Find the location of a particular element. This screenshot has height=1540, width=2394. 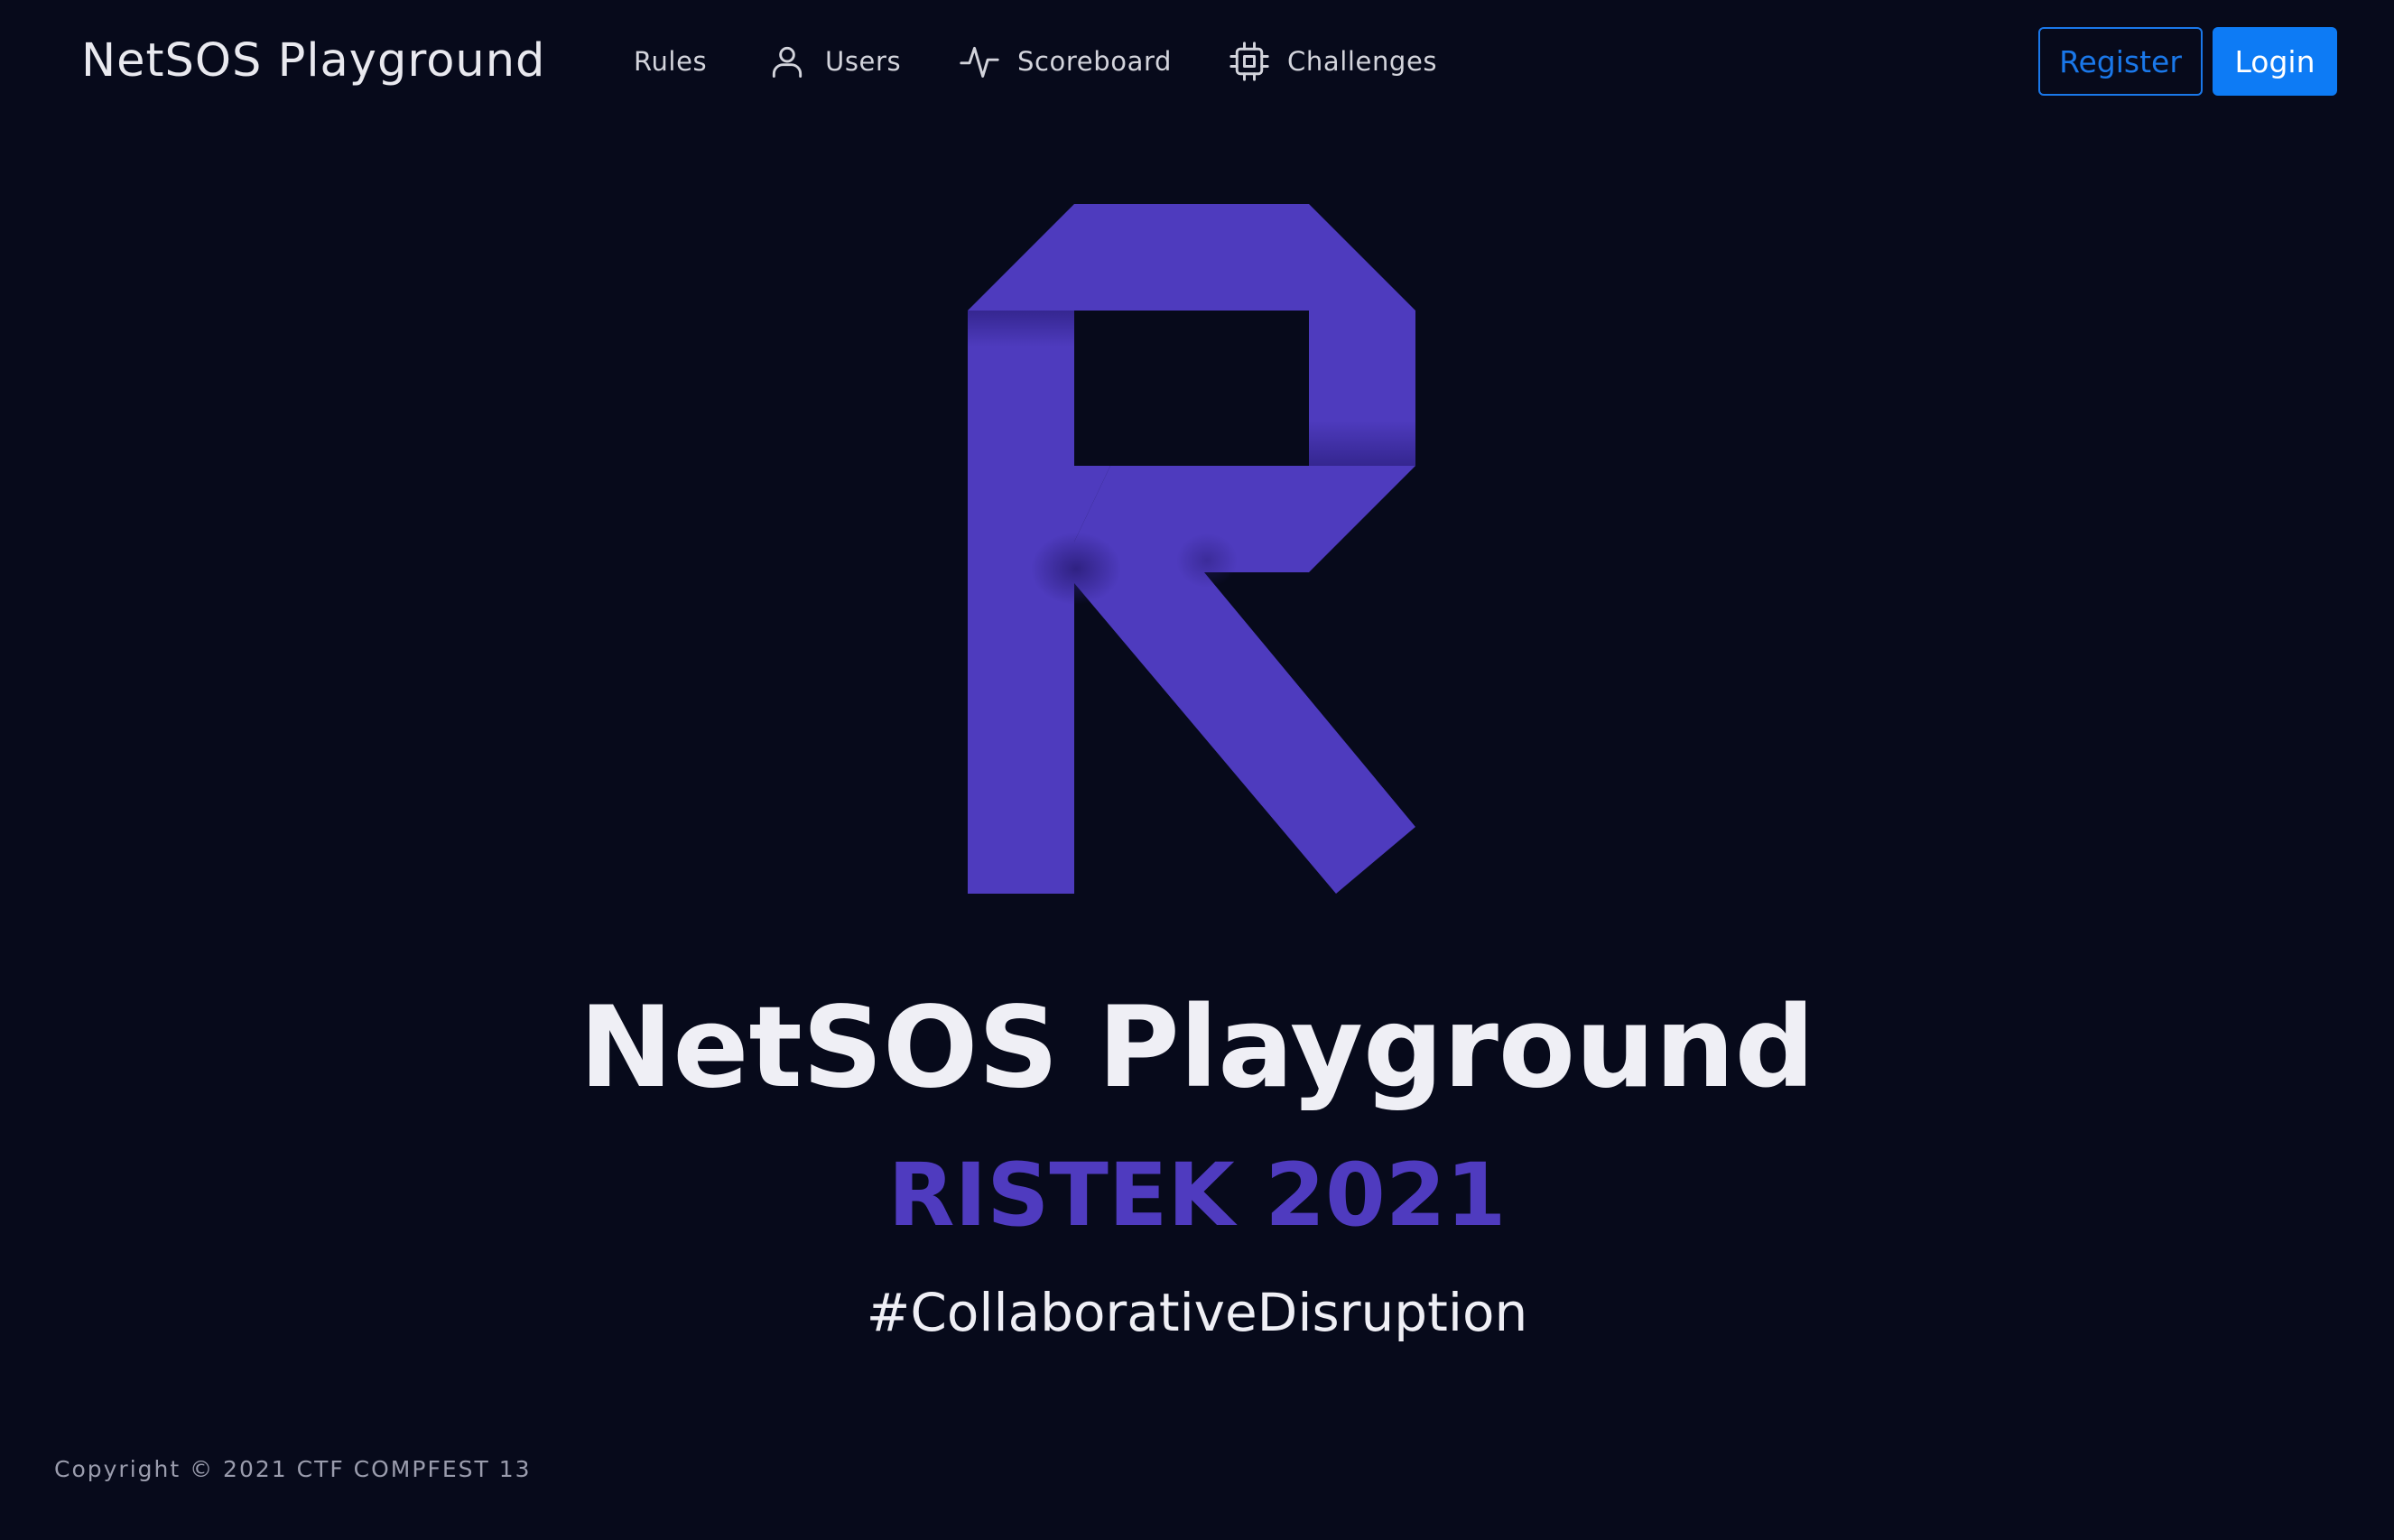

user-icon is located at coordinates (787, 61).